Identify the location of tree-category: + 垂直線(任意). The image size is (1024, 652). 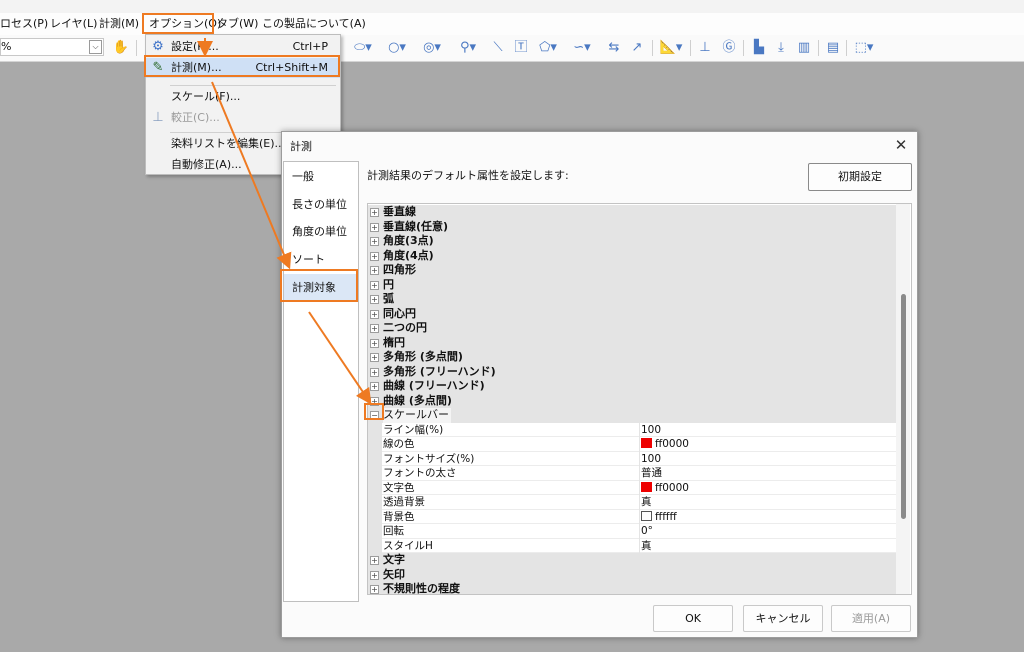
(632, 226).